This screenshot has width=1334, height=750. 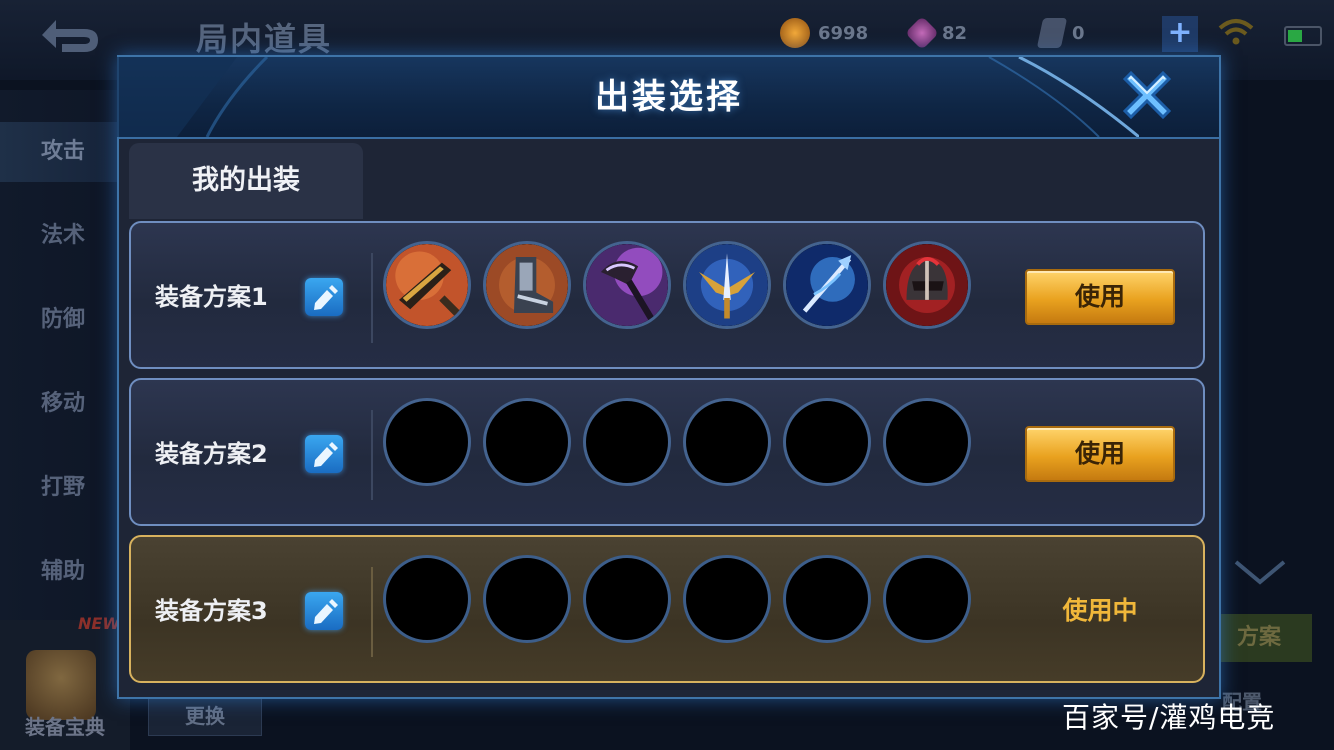 I want to click on gem-value: 82, so click(x=955, y=33).